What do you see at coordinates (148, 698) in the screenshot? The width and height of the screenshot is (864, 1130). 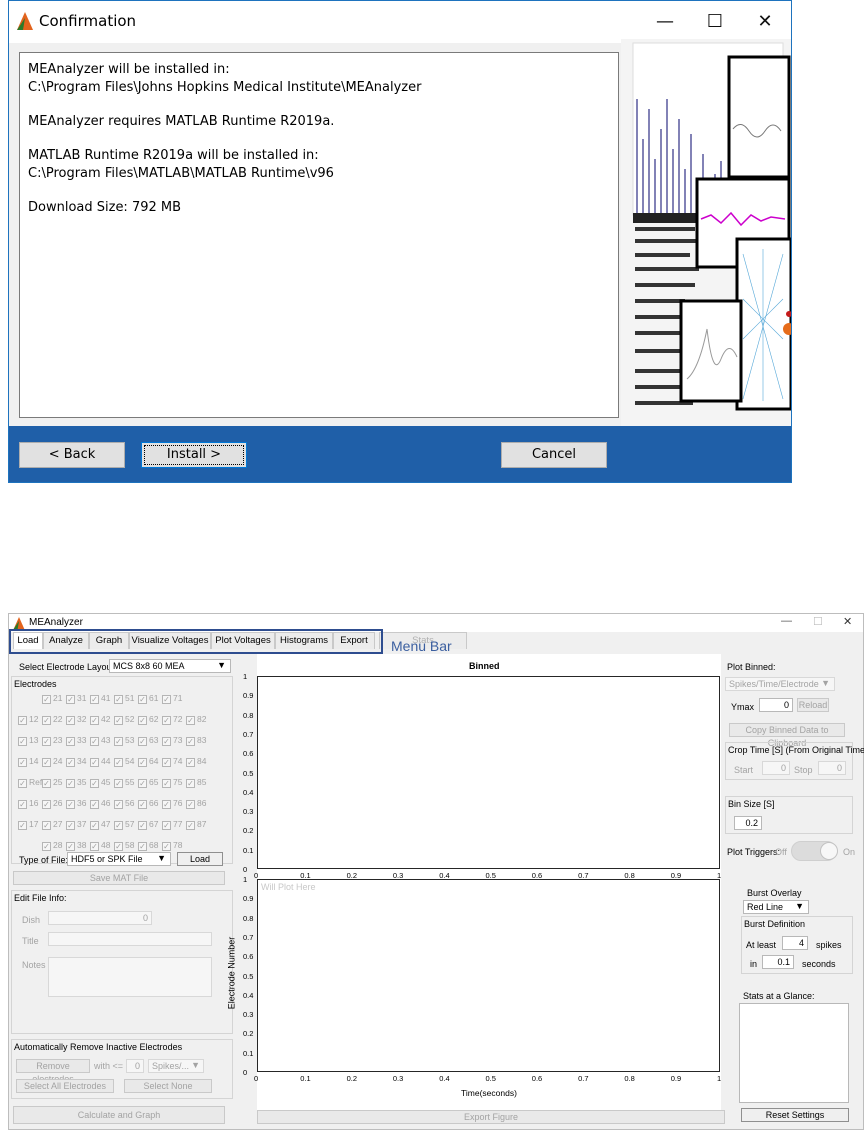 I see `electrode-checkbox: ✓ 61` at bounding box center [148, 698].